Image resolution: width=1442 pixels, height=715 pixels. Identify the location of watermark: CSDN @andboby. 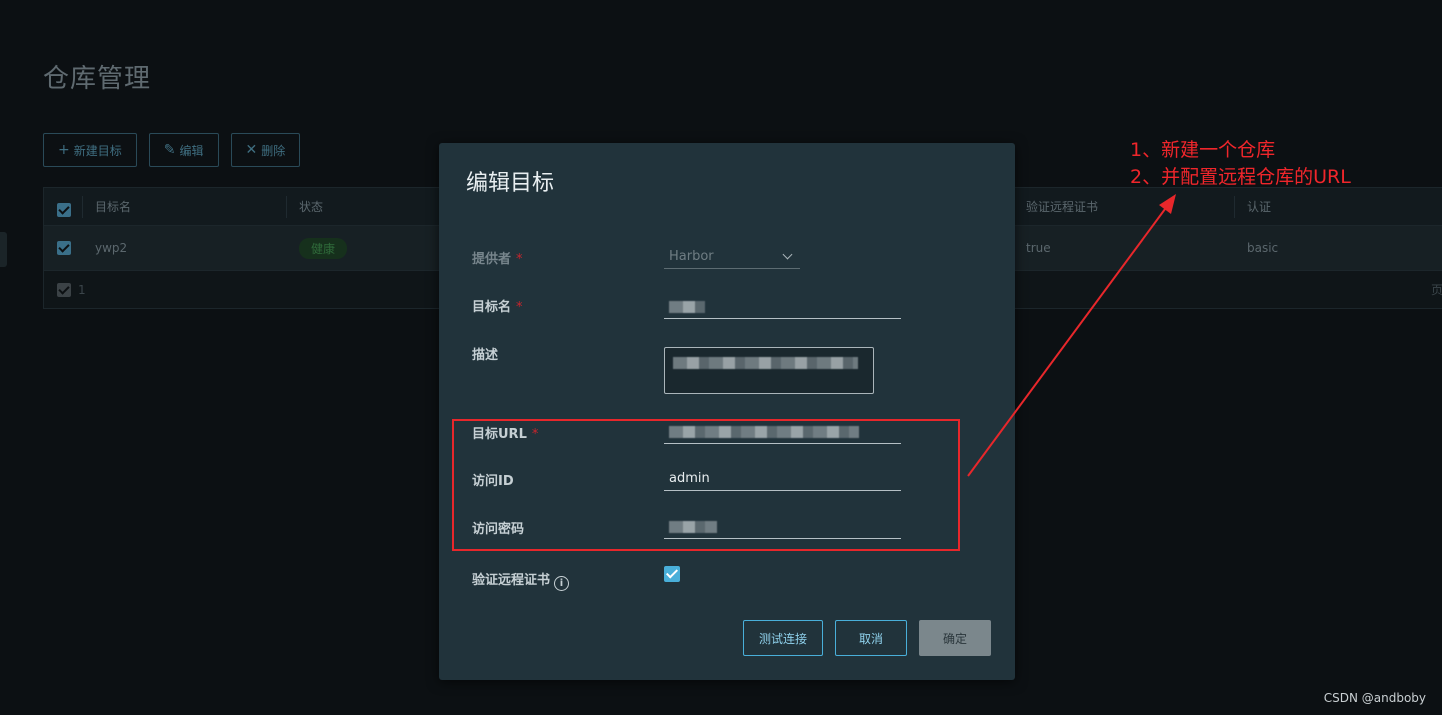
(1374, 698).